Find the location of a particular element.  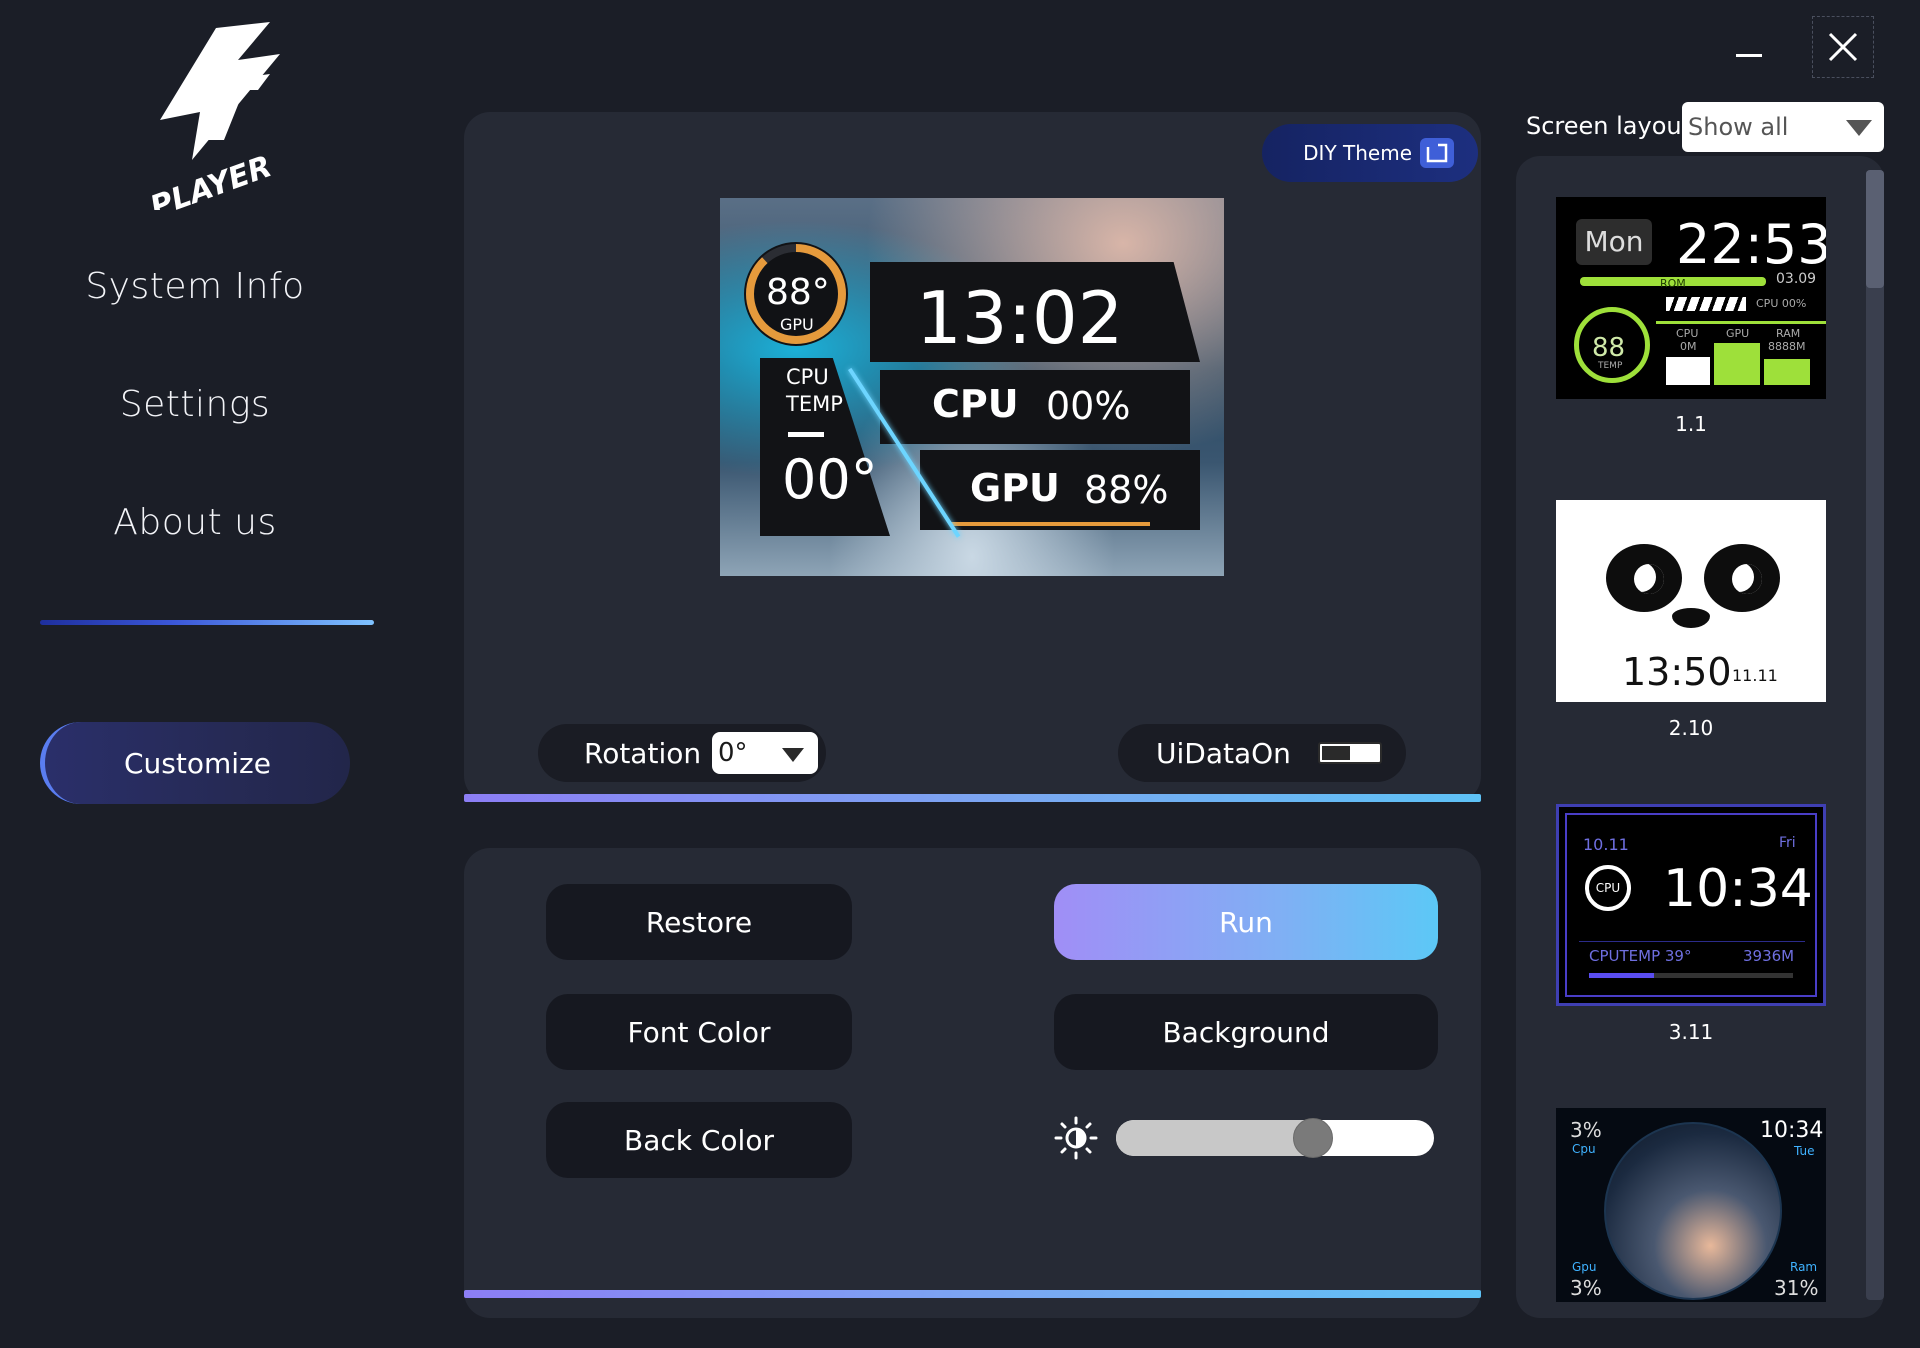

svg-text: PLAYER is located at coordinates (211, 179).